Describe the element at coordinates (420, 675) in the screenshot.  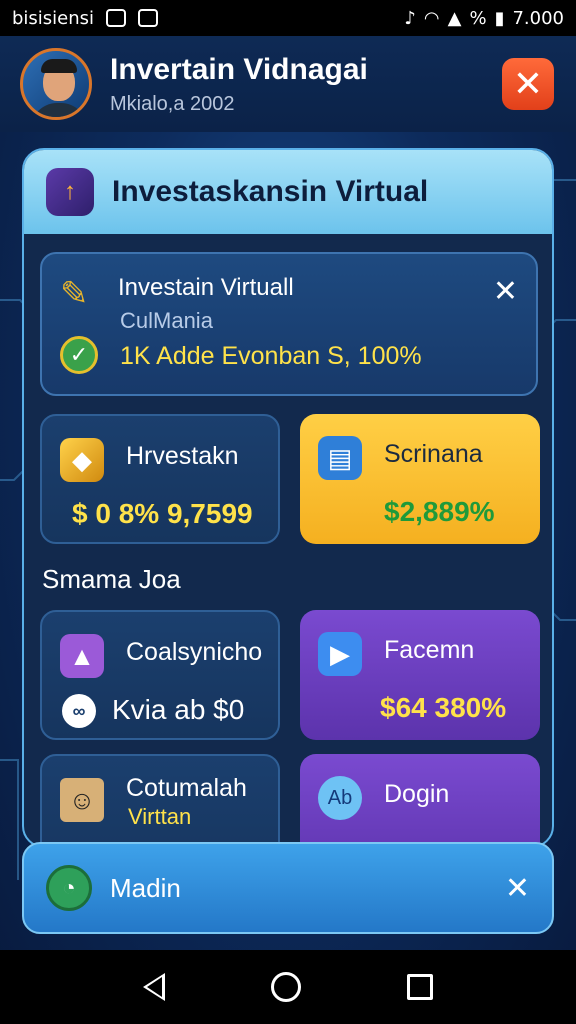
I see `tile-facemn: ▶ Facemn $64 380%` at that location.